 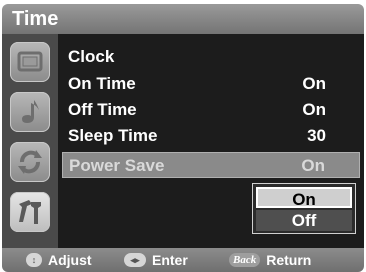 I want to click on menu-item-on-time: On Time On, so click(x=211, y=84).